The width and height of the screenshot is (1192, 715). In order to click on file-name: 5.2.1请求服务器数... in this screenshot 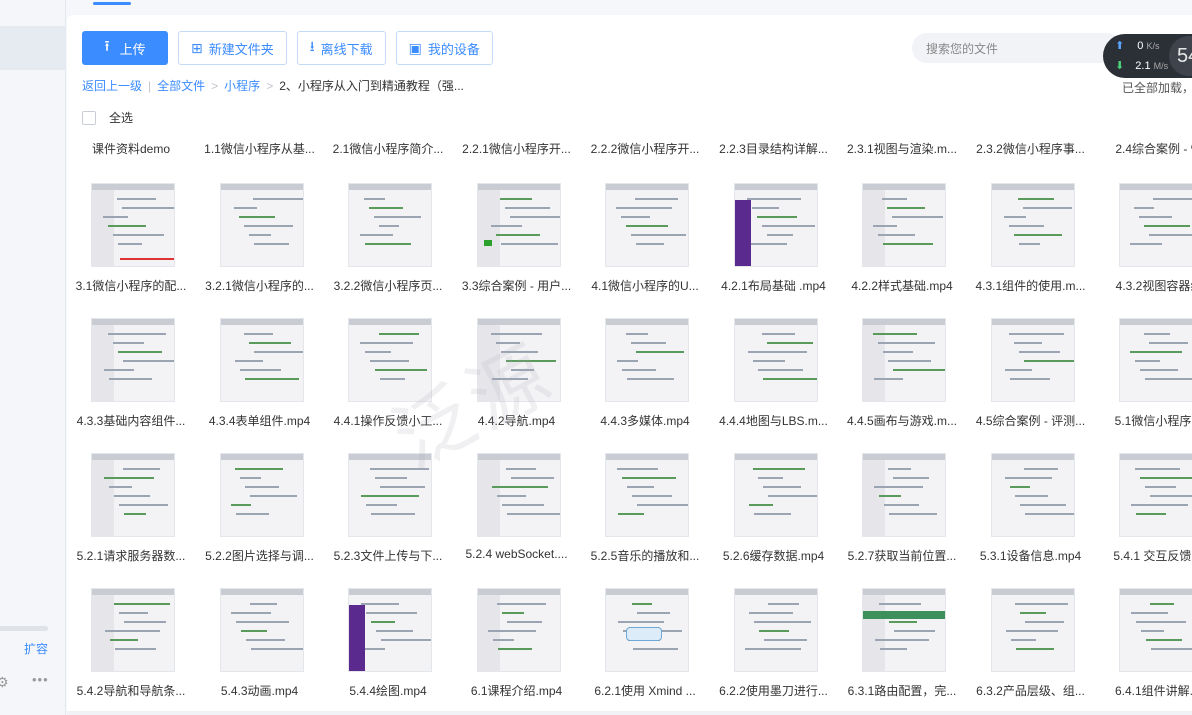, I will do `click(131, 556)`.